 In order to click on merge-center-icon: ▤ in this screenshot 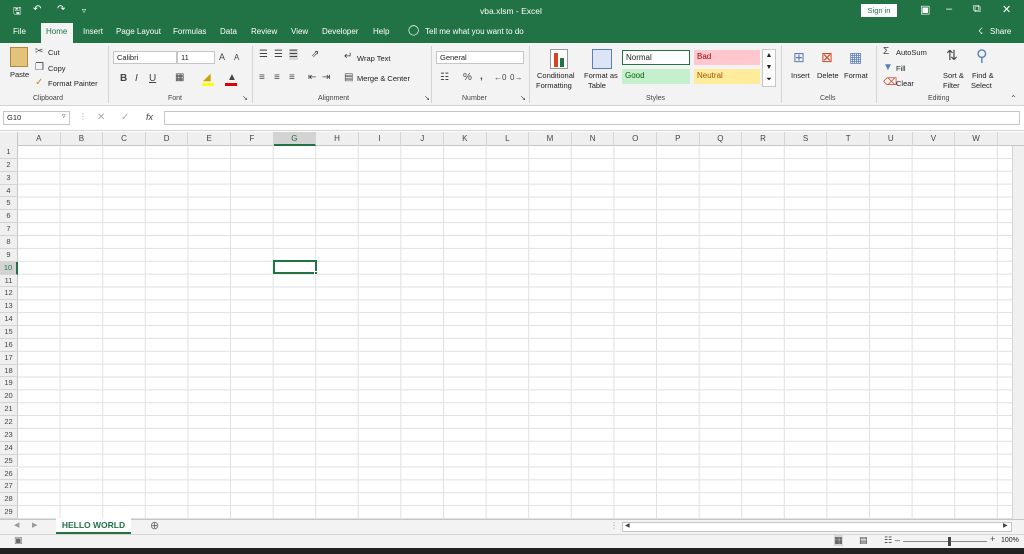, I will do `click(348, 77)`.